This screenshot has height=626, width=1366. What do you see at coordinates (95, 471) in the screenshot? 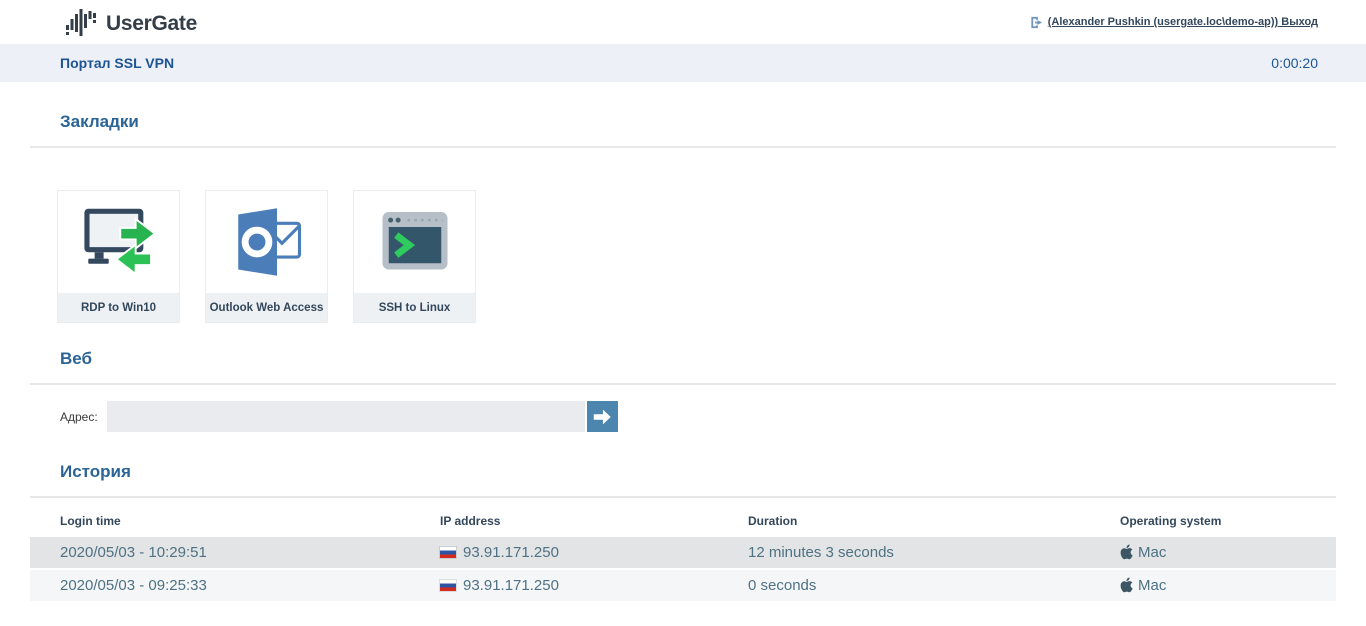
I see `history-heading: История` at bounding box center [95, 471].